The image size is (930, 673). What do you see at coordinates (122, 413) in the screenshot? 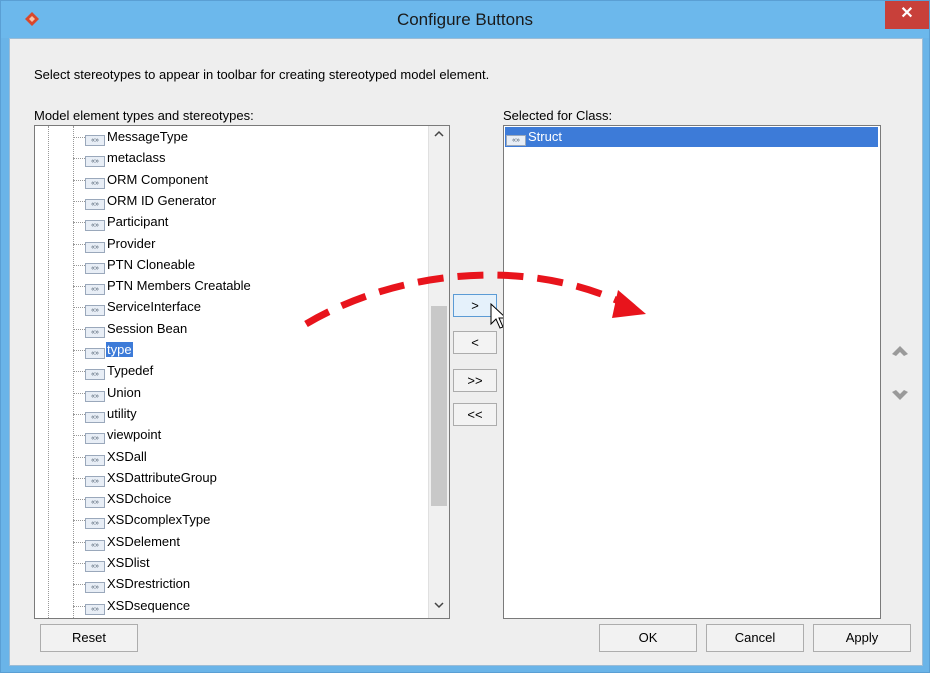
I see `tree-item-label: utility` at bounding box center [122, 413].